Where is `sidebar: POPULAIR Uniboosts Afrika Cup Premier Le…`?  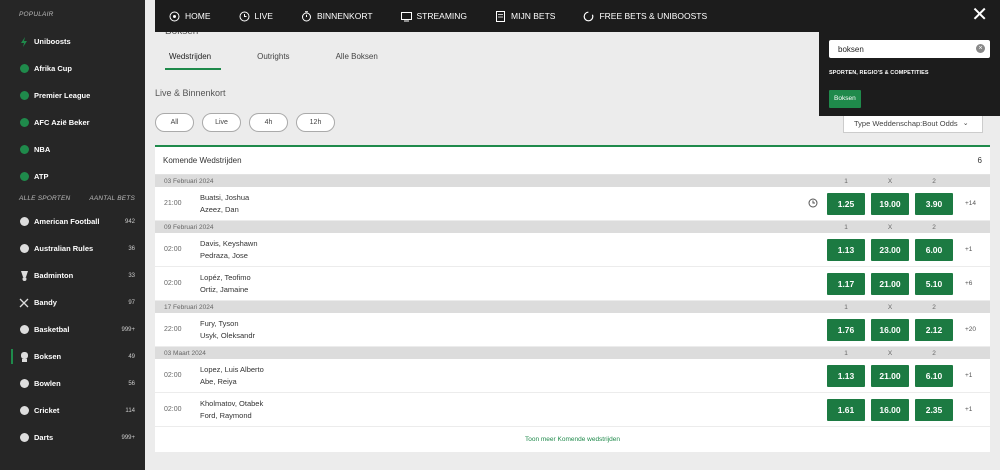 sidebar: POPULAIR Uniboosts Afrika Cup Premier Le… is located at coordinates (72, 235).